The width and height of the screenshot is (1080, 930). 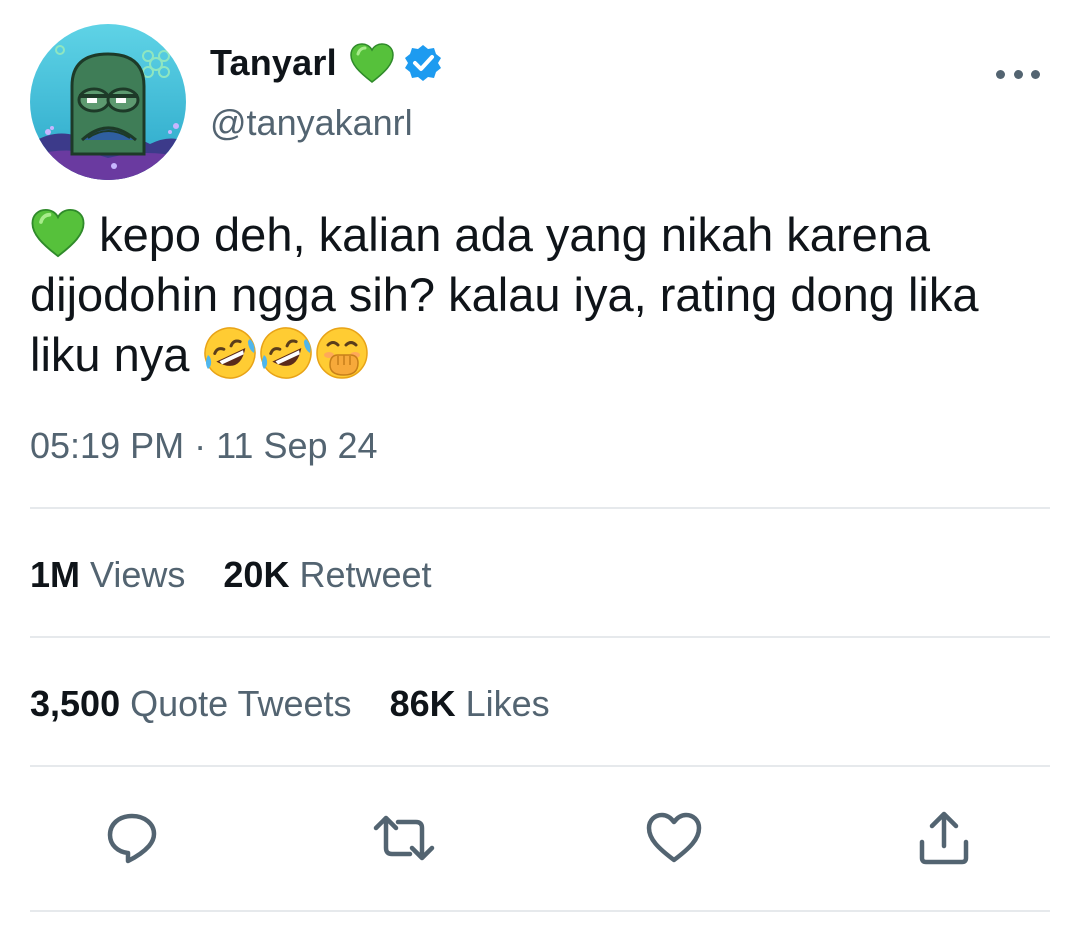 What do you see at coordinates (365, 574) in the screenshot?
I see `retweets-label: Retweet` at bounding box center [365, 574].